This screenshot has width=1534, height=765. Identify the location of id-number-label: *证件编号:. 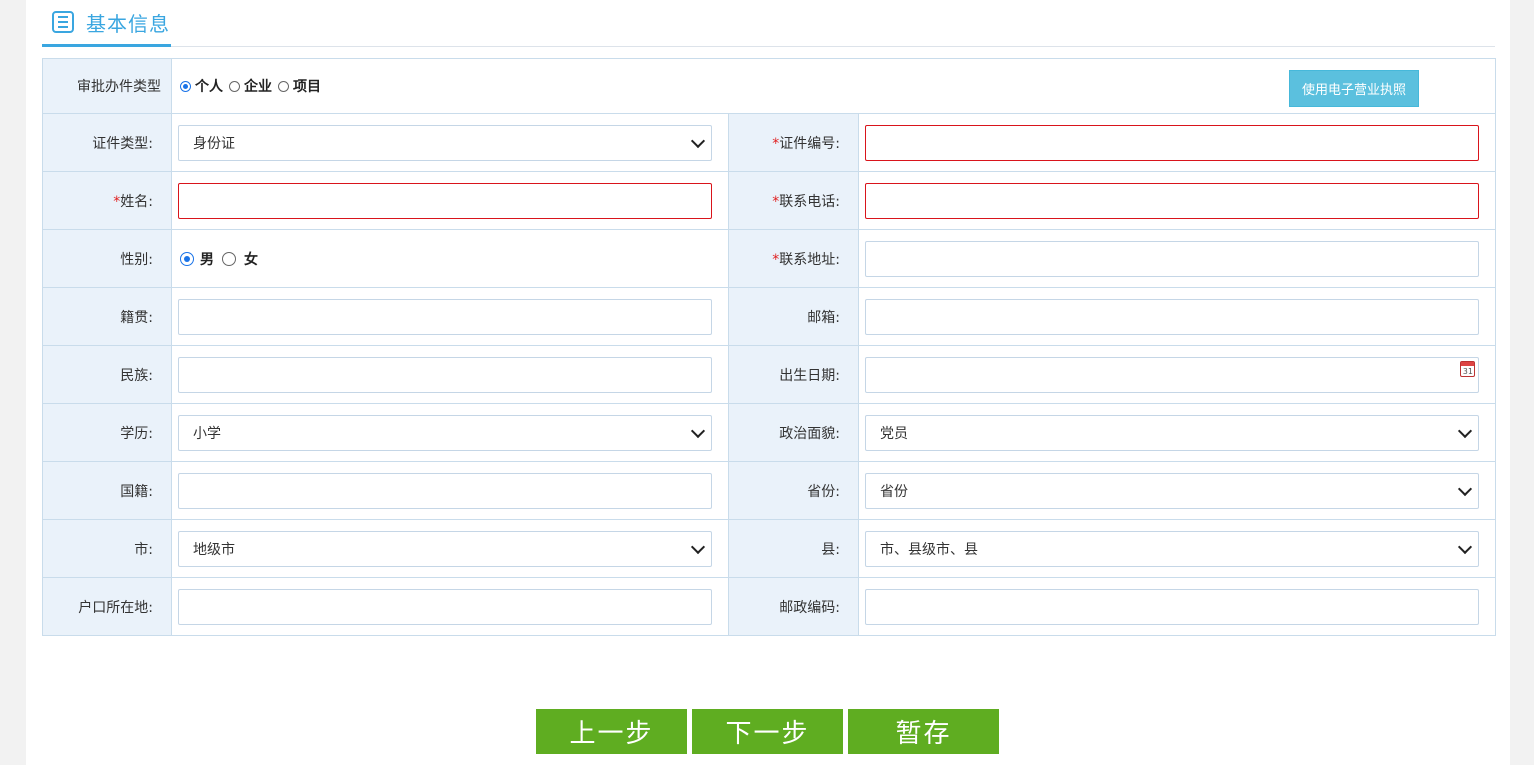
(793, 142).